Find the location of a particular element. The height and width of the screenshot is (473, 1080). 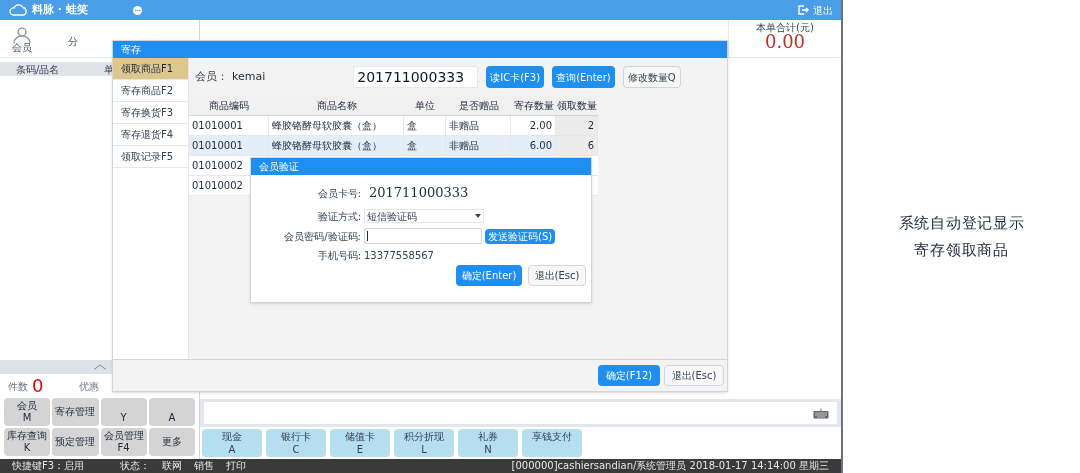

member-label: 会员 is located at coordinates (22, 48).